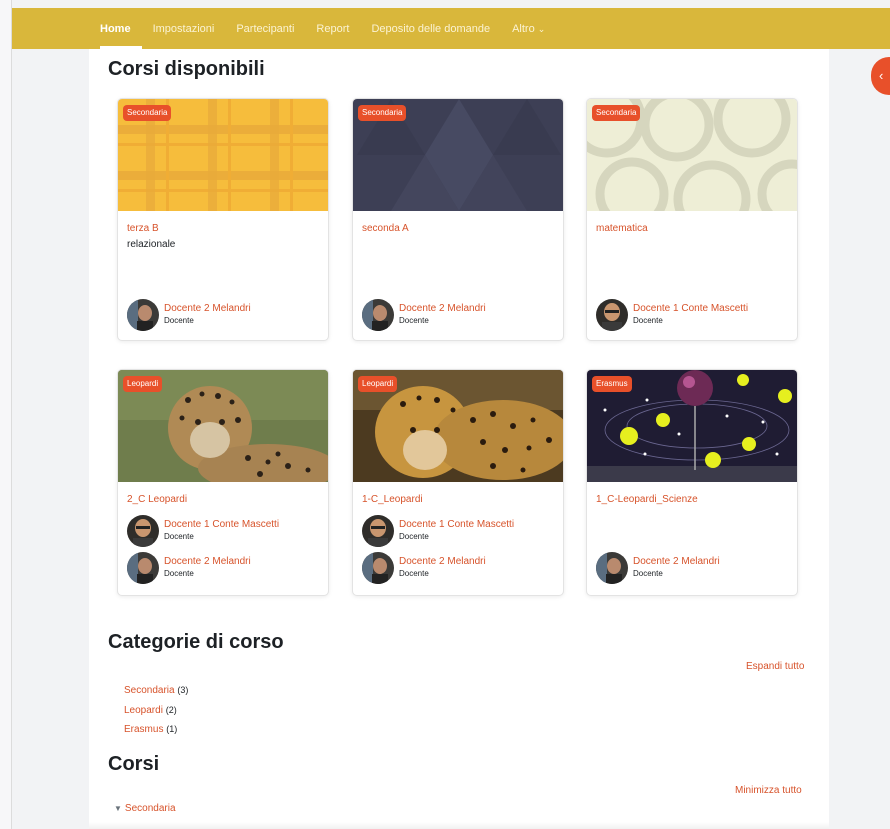  I want to click on nav-report: Report, so click(332, 29).